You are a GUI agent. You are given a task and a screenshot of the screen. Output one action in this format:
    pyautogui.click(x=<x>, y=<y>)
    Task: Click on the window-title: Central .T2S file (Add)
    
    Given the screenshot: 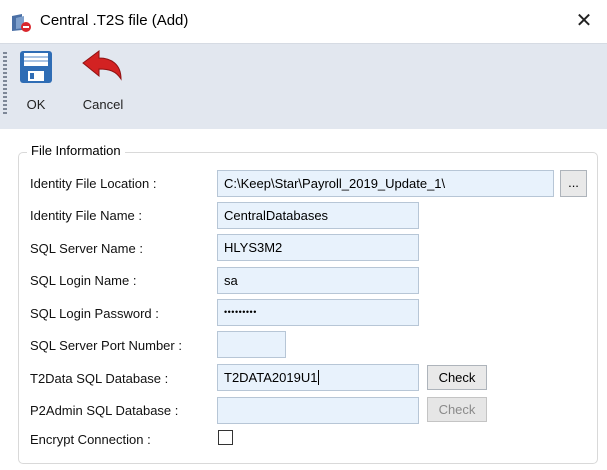 What is the action you would take?
    pyautogui.click(x=114, y=20)
    